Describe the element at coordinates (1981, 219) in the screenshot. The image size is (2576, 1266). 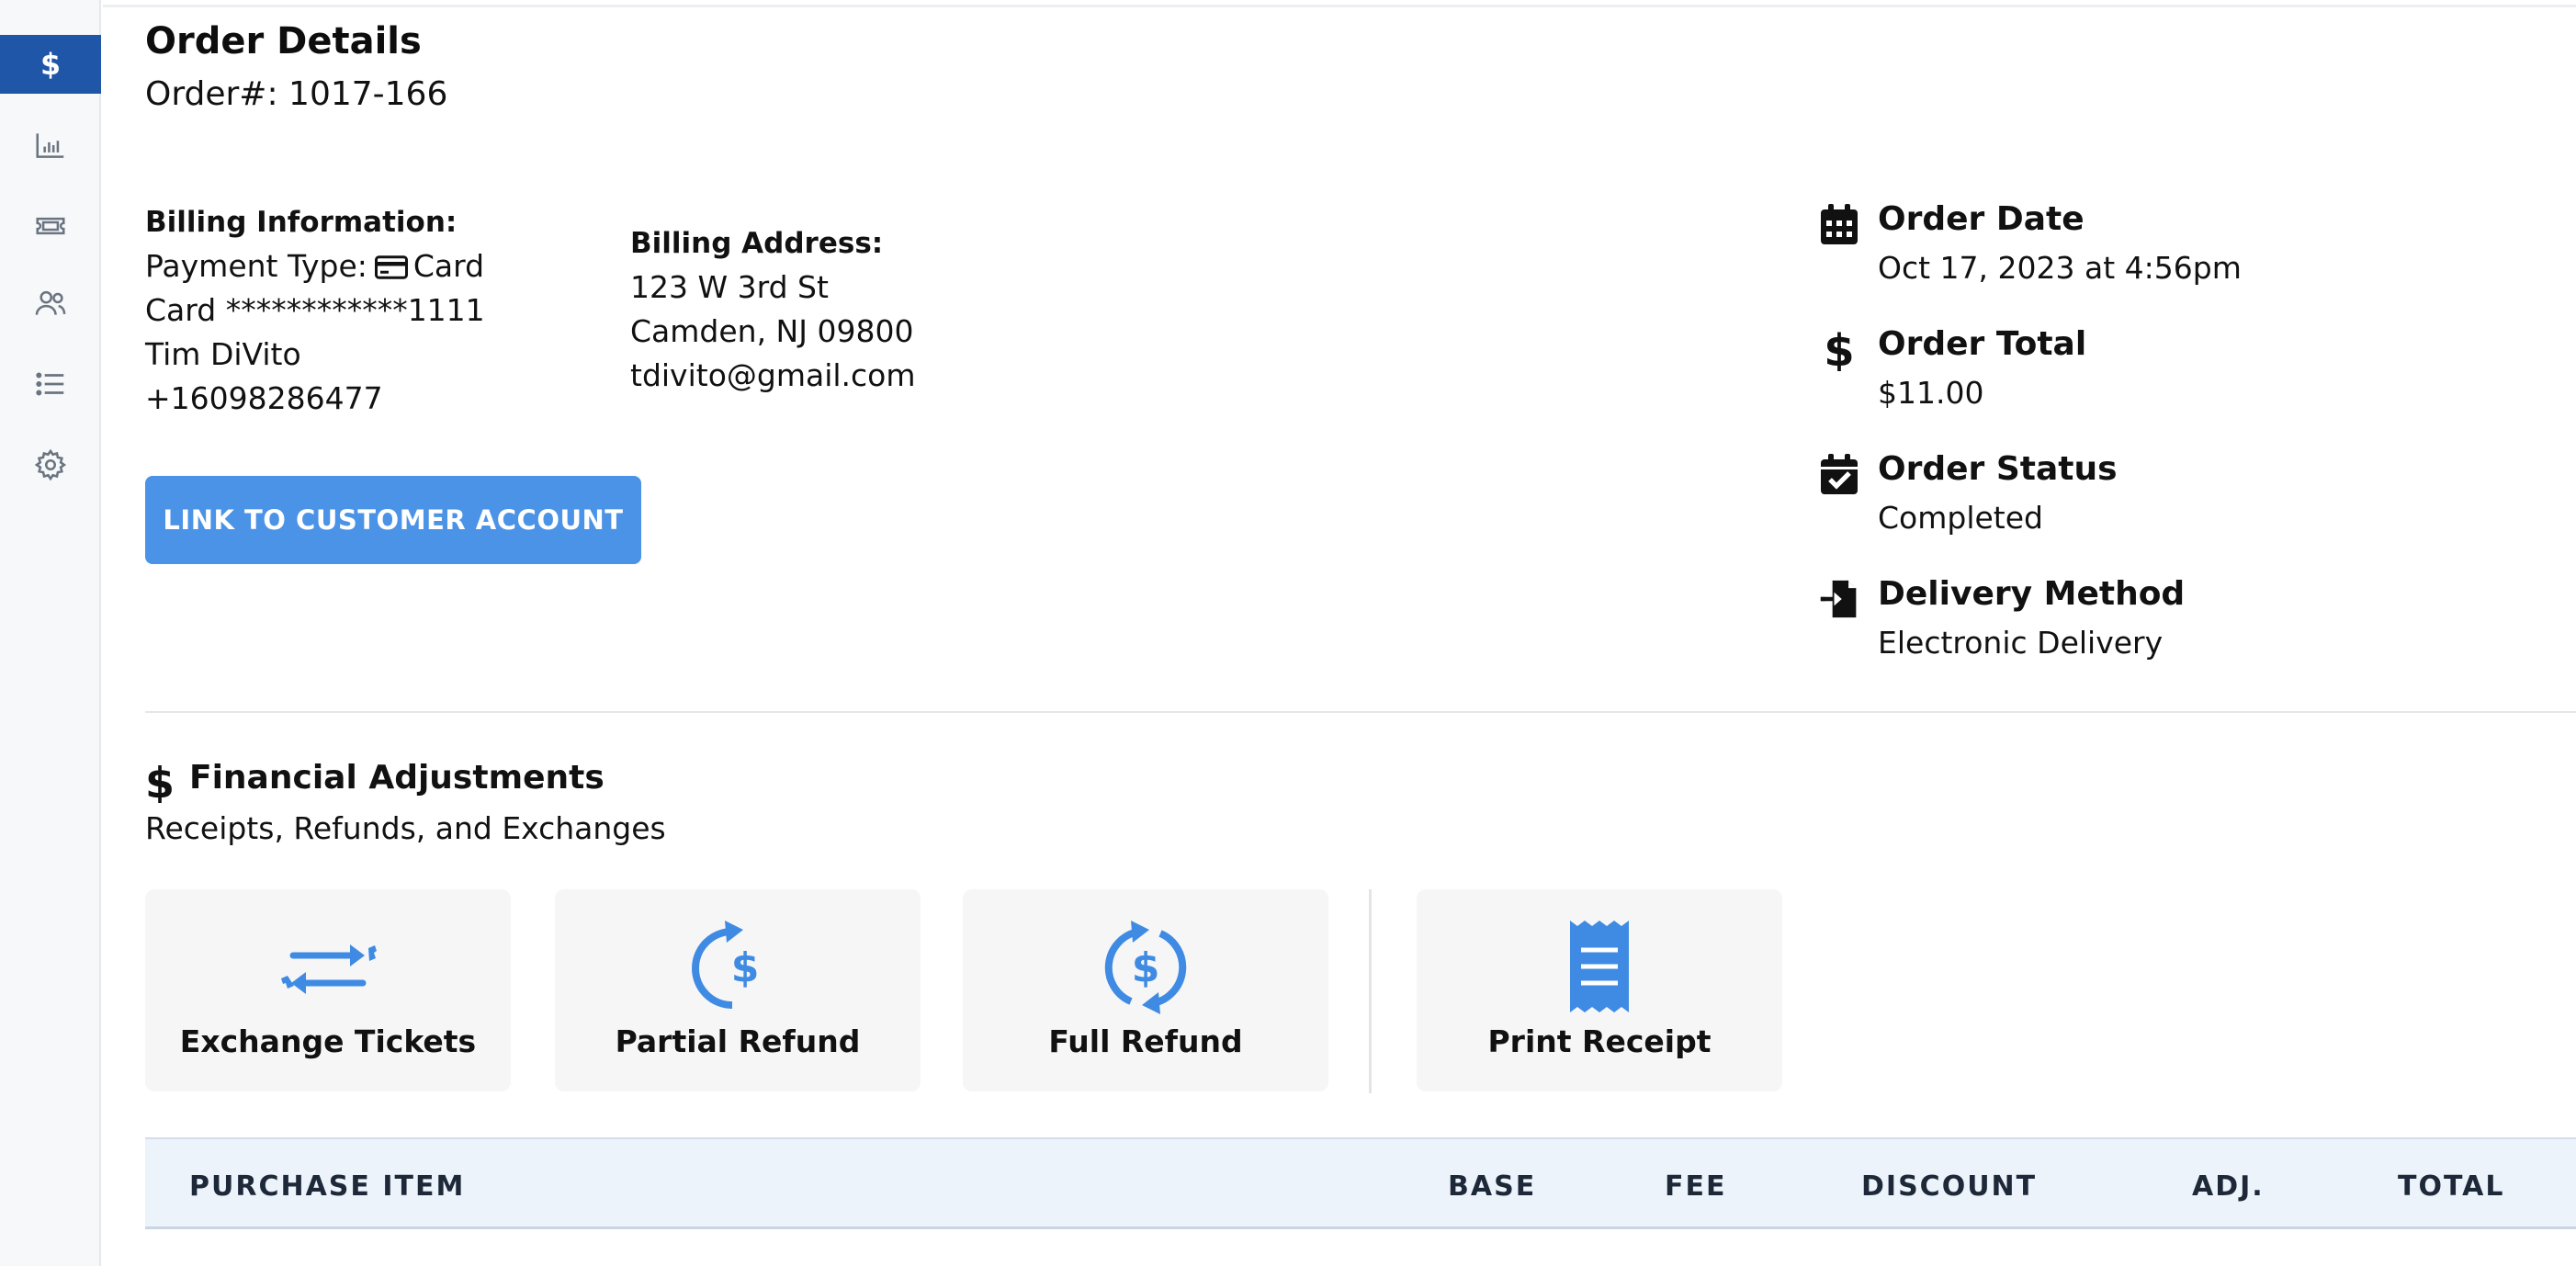
I see `order-date-label: Order Date` at that location.